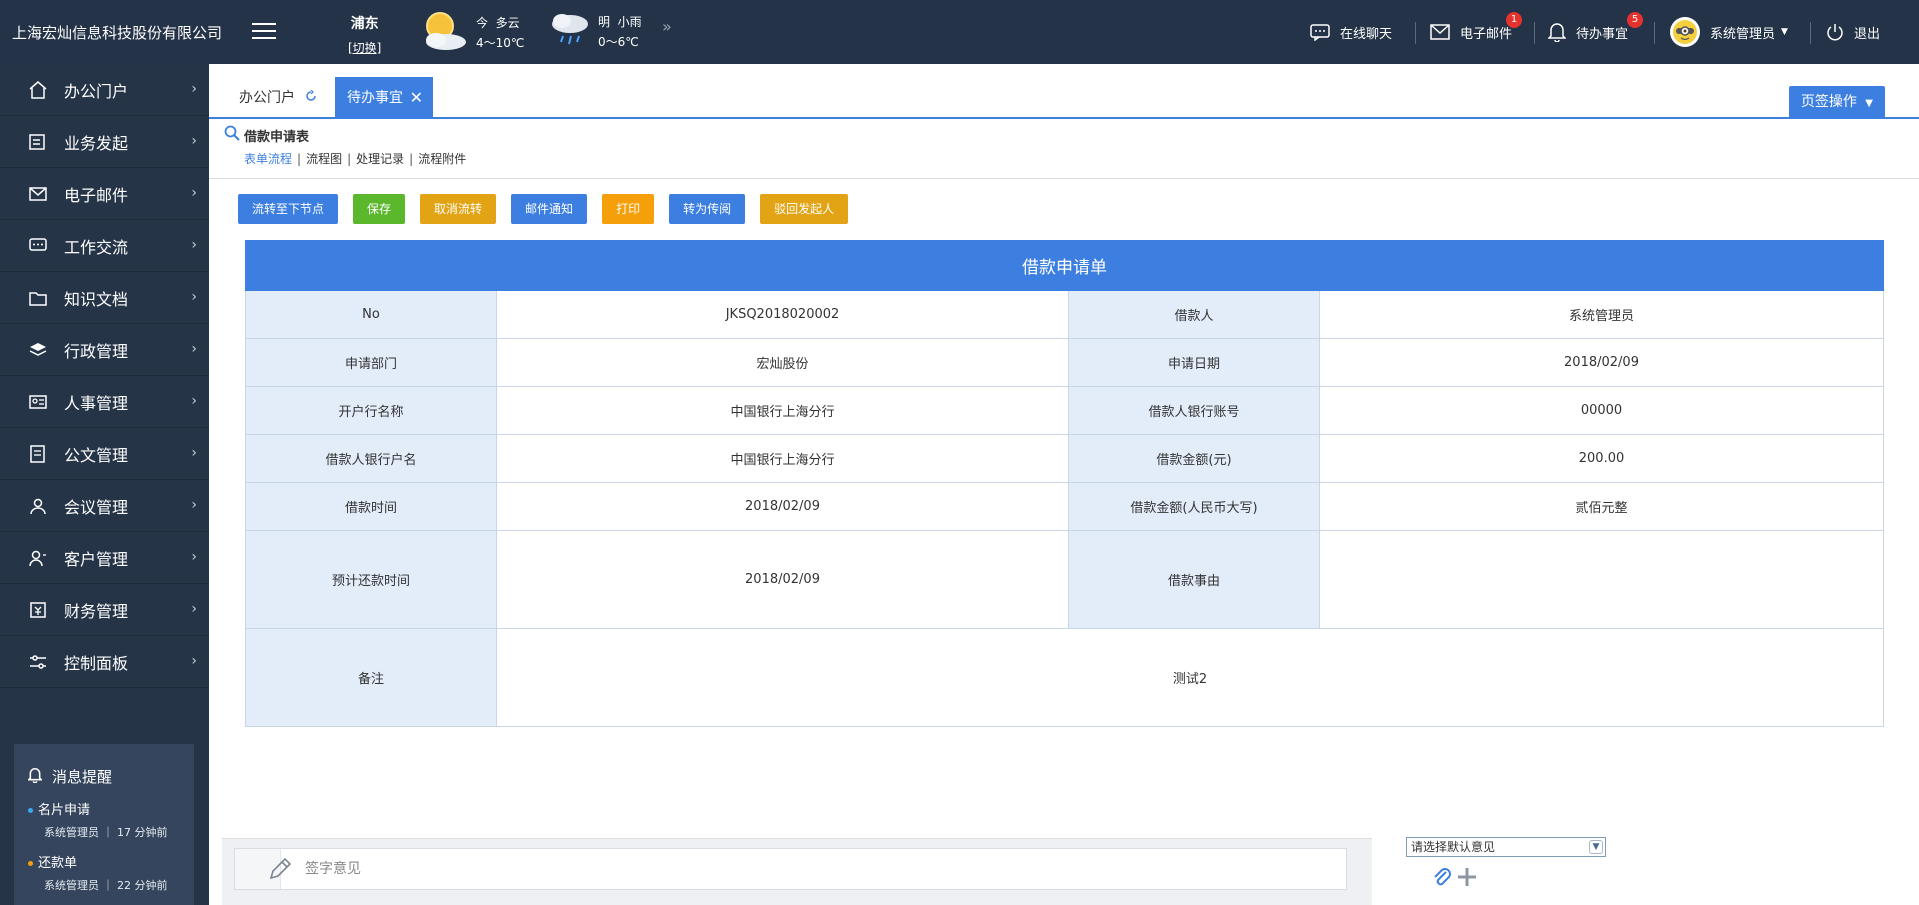 The image size is (1919, 905). I want to click on reject-to-initiator-button: 驳回发起人, so click(804, 209).